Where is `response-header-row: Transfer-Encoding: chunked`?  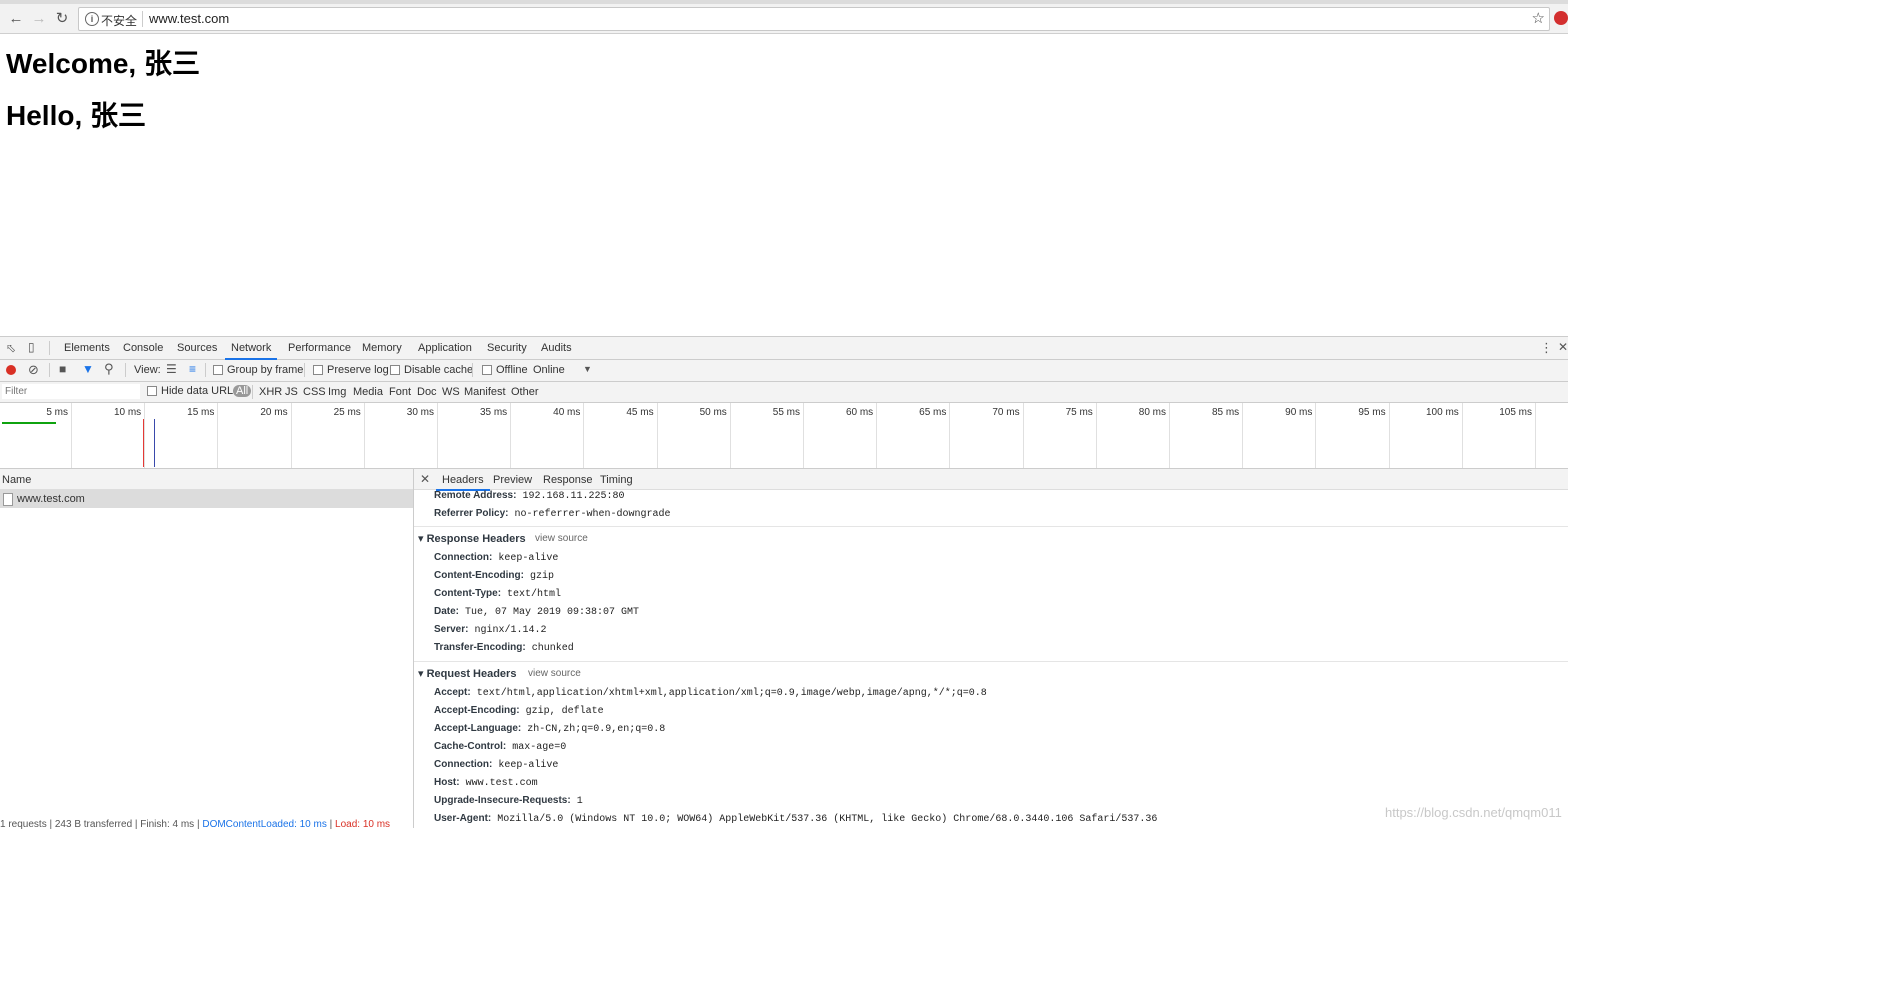 response-header-row: Transfer-Encoding: chunked is located at coordinates (504, 648).